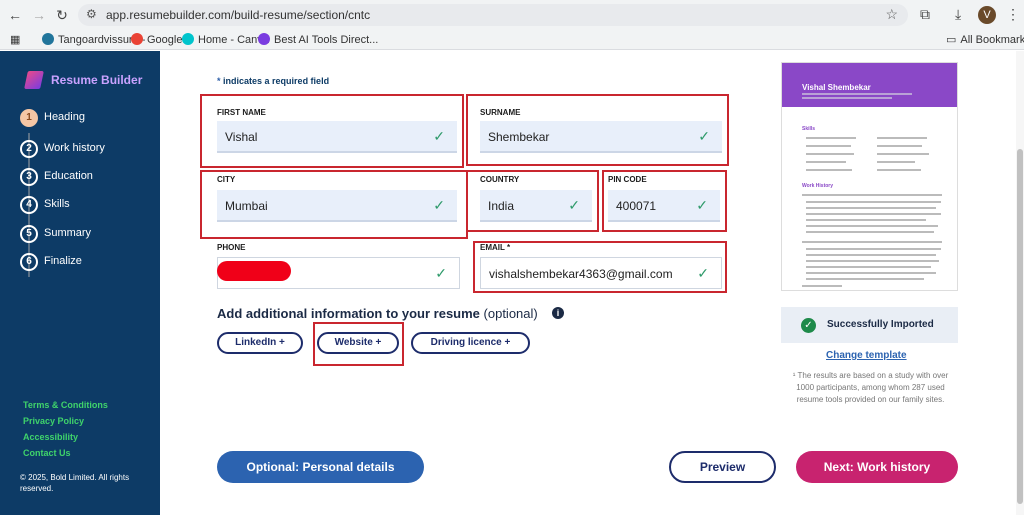  Describe the element at coordinates (254, 271) in the screenshot. I see `redacted-phone` at that location.